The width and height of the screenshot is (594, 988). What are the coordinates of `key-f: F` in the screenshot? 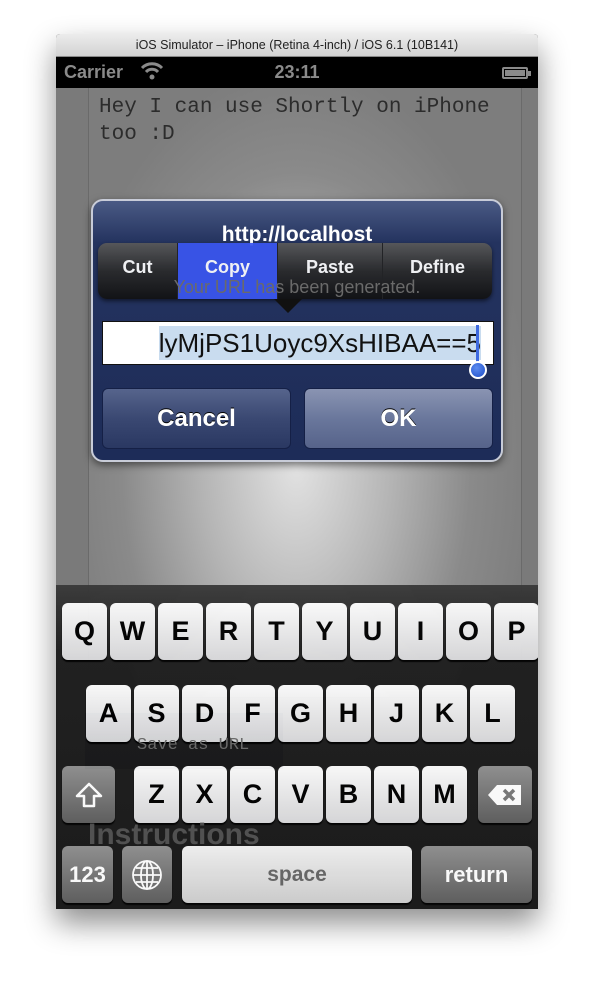 It's located at (252, 713).